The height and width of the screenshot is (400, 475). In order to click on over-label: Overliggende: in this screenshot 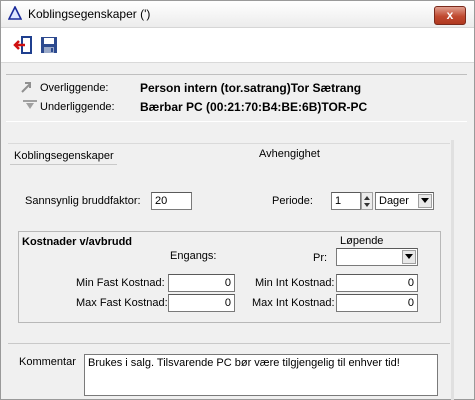, I will do `click(74, 88)`.